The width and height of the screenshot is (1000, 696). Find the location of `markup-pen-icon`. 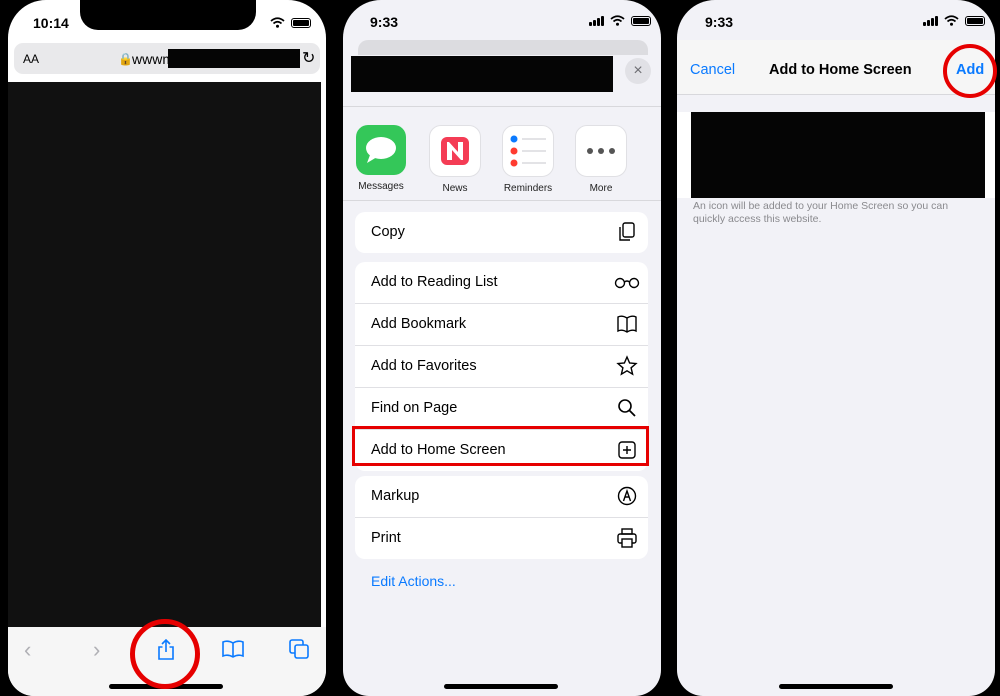

markup-pen-icon is located at coordinates (627, 496).